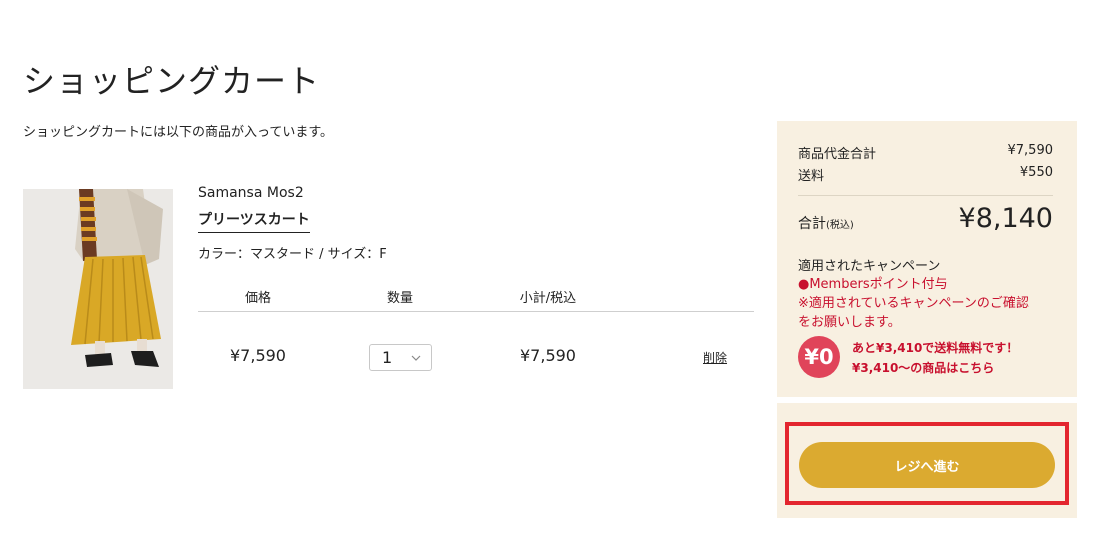 This screenshot has height=538, width=1100. I want to click on total-tax-note: (税込), so click(840, 225).